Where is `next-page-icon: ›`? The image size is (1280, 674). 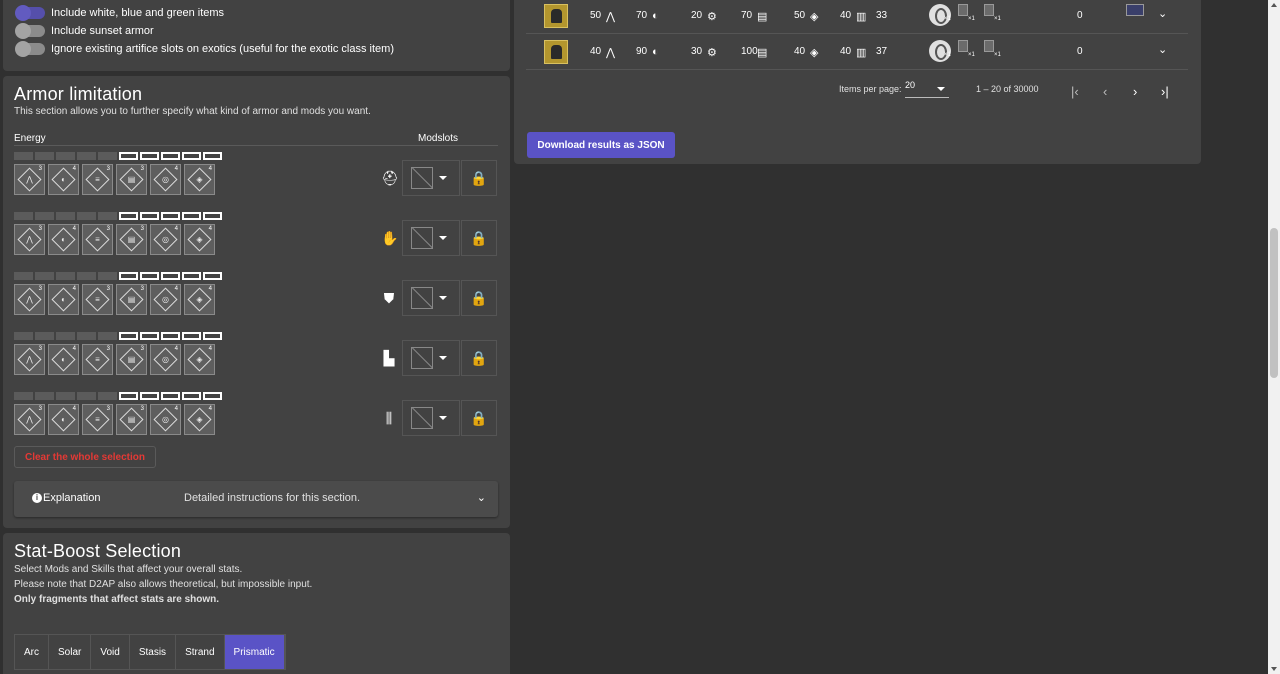 next-page-icon: › is located at coordinates (1135, 91).